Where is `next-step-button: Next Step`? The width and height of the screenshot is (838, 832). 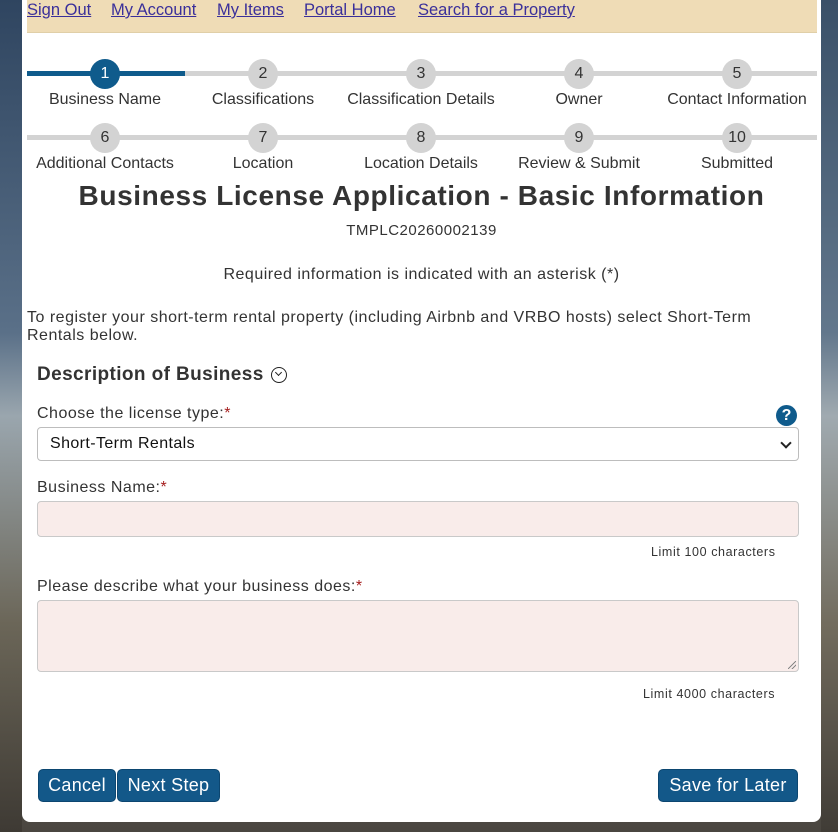 next-step-button: Next Step is located at coordinates (168, 785).